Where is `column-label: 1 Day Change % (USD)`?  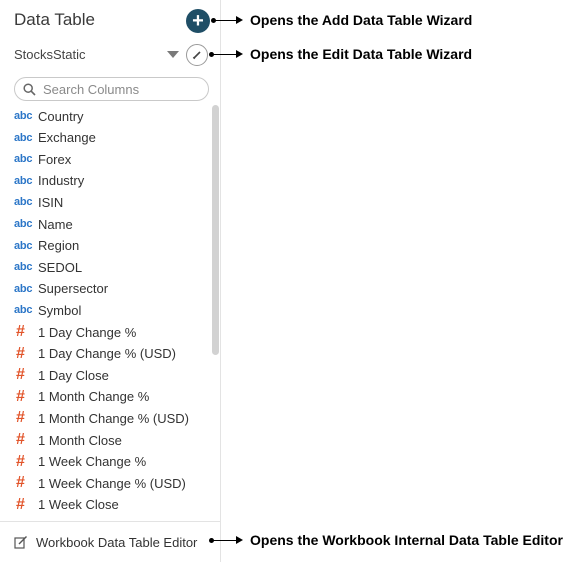 column-label: 1 Day Change % (USD) is located at coordinates (107, 354).